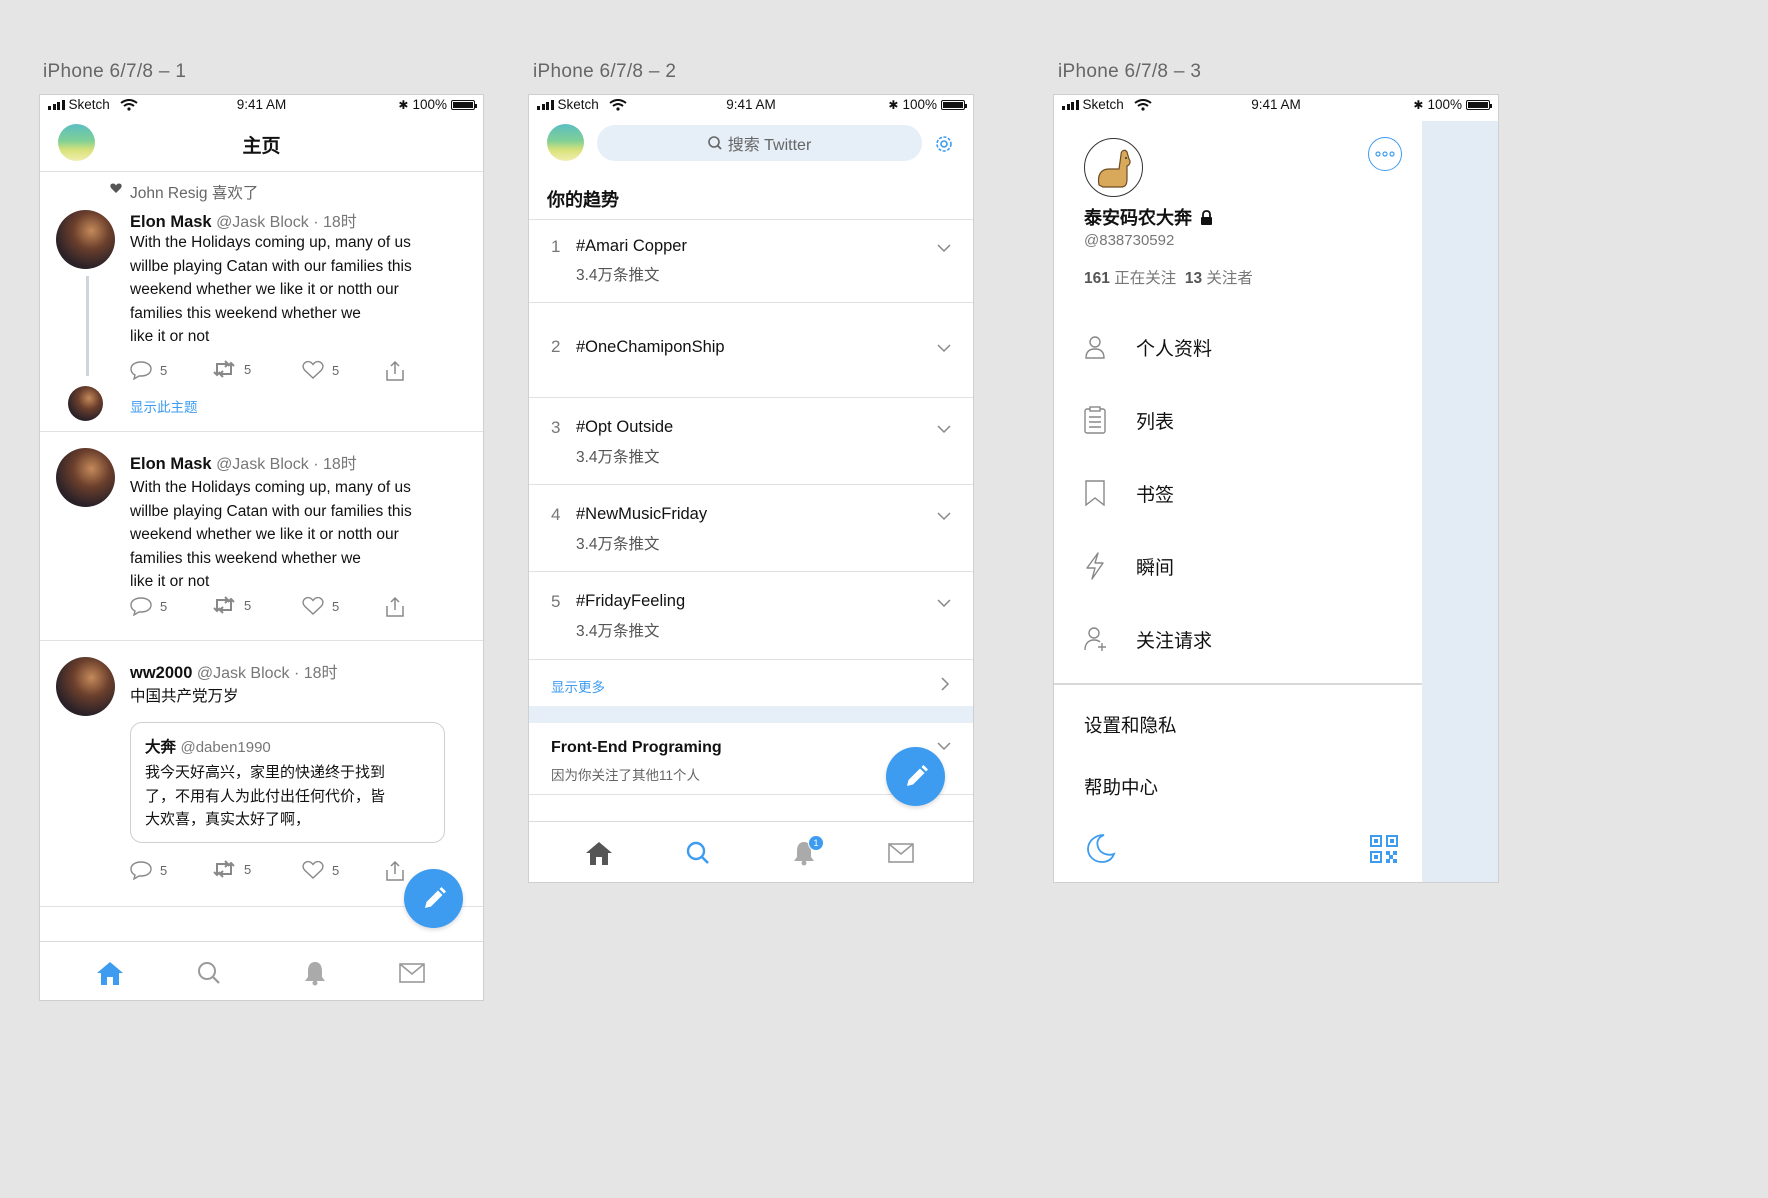 This screenshot has height=1198, width=1768. I want to click on search-input: 搜索 Twitter, so click(759, 143).